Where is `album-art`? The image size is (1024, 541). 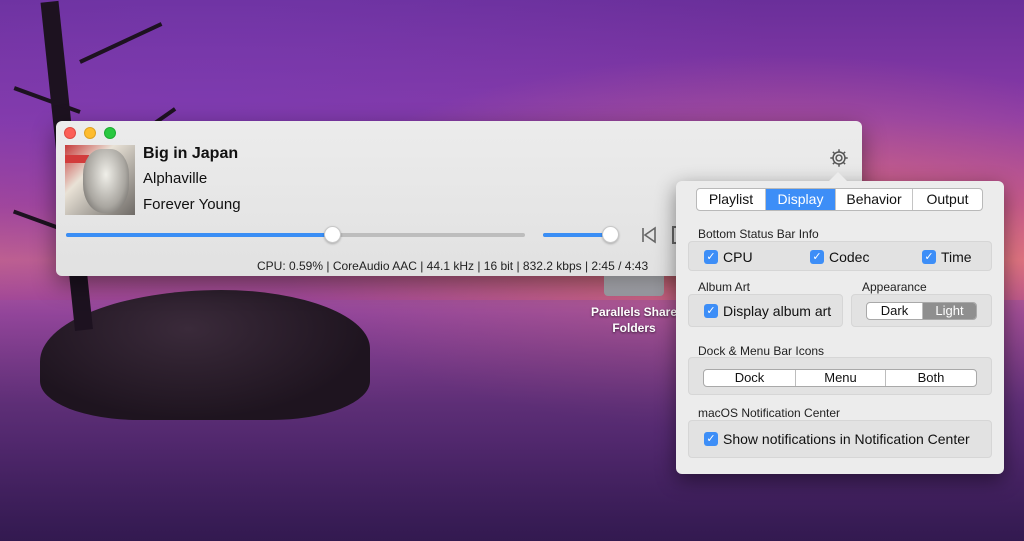 album-art is located at coordinates (100, 180).